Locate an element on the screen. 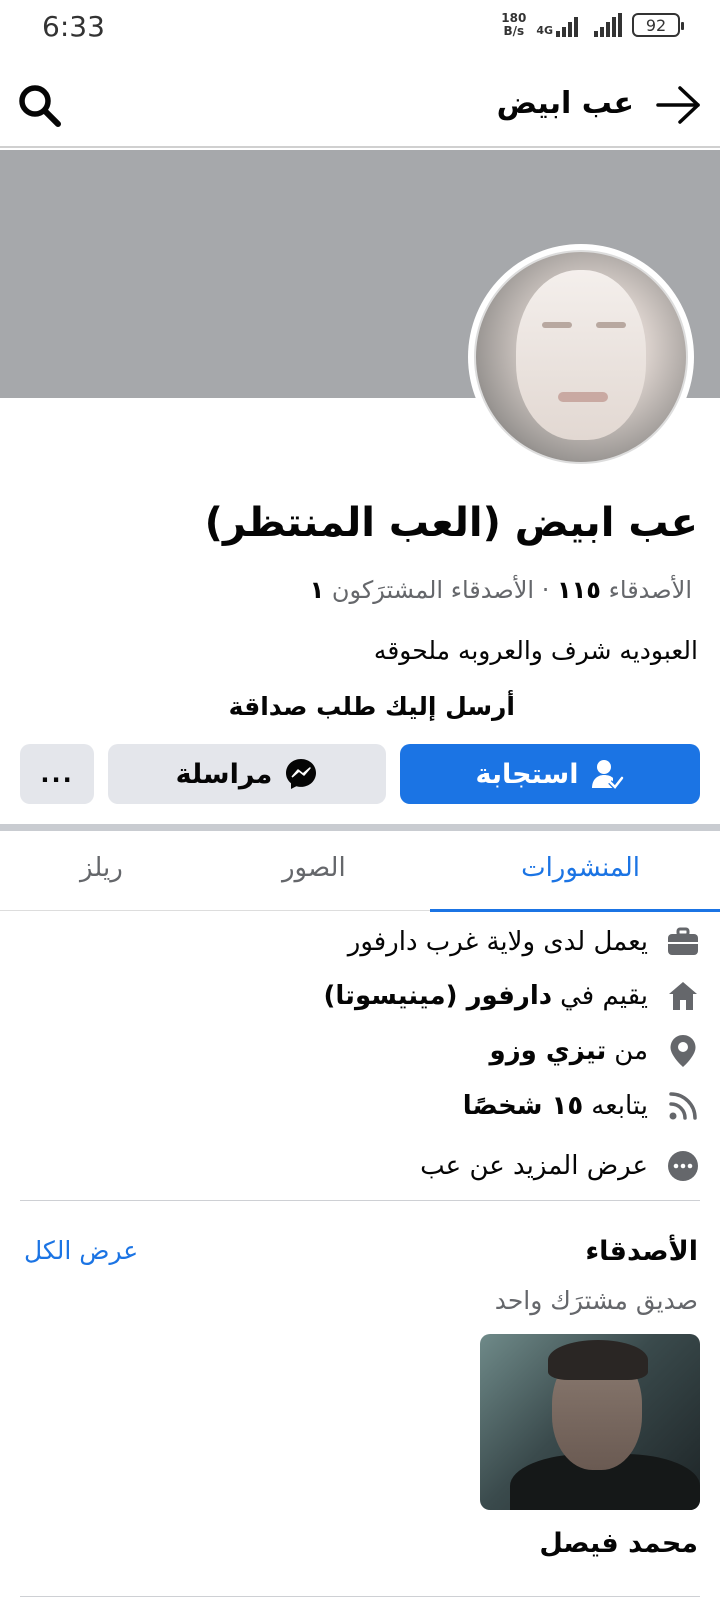 The width and height of the screenshot is (720, 1612). mobile-data-indicator: 4G is located at coordinates (557, 25).